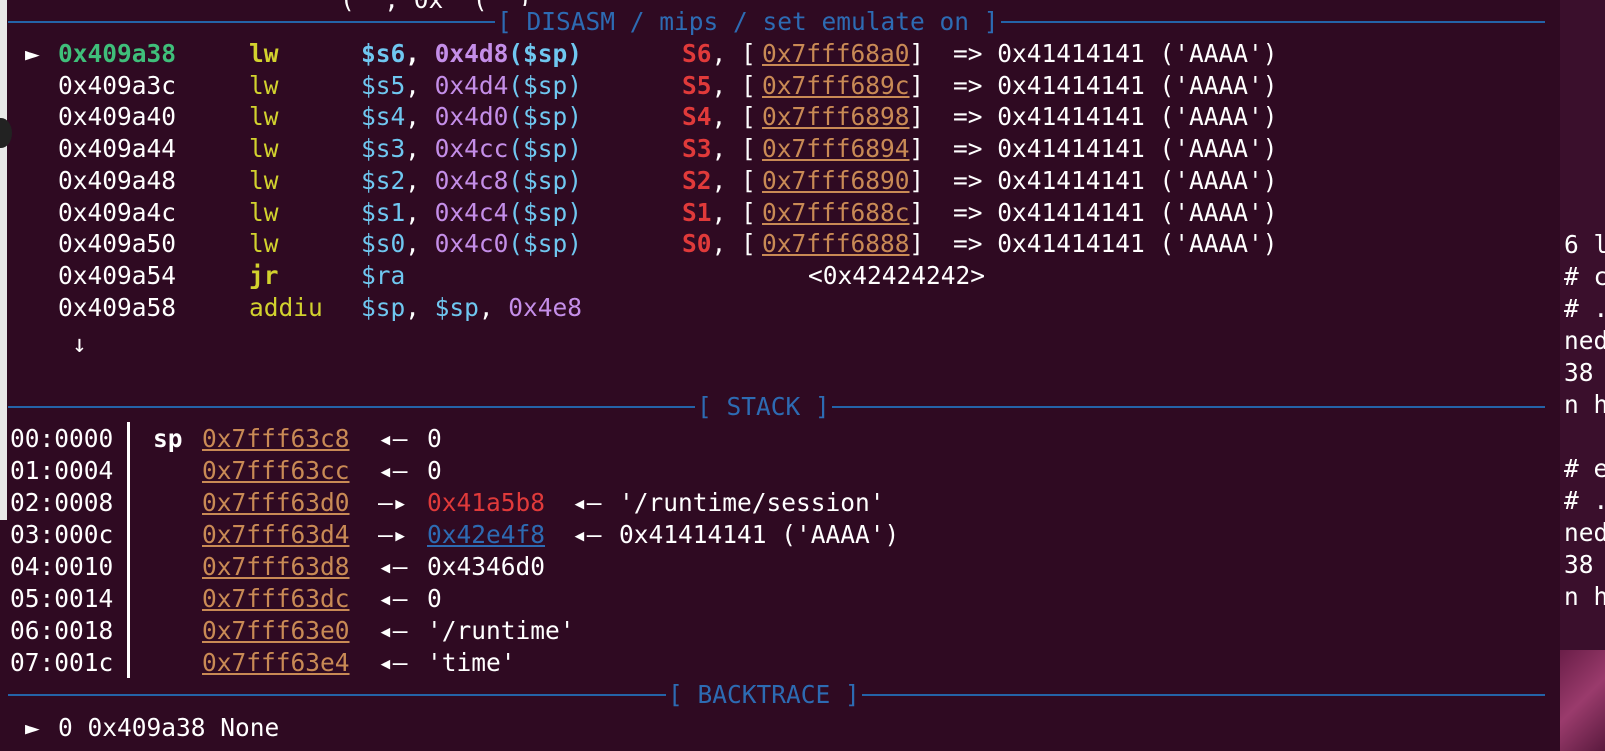 The image size is (1605, 751). I want to click on stack-address-link: 0x7fff63e4, so click(276, 663).